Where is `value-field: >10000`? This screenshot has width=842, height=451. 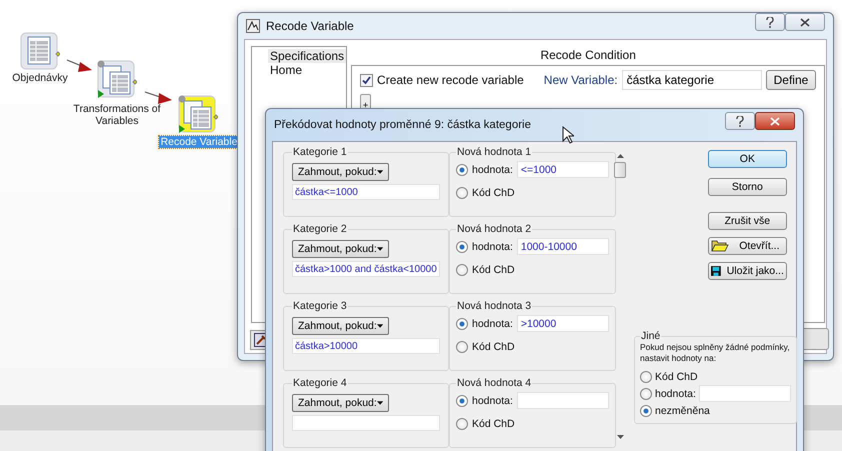 value-field: >10000 is located at coordinates (562, 323).